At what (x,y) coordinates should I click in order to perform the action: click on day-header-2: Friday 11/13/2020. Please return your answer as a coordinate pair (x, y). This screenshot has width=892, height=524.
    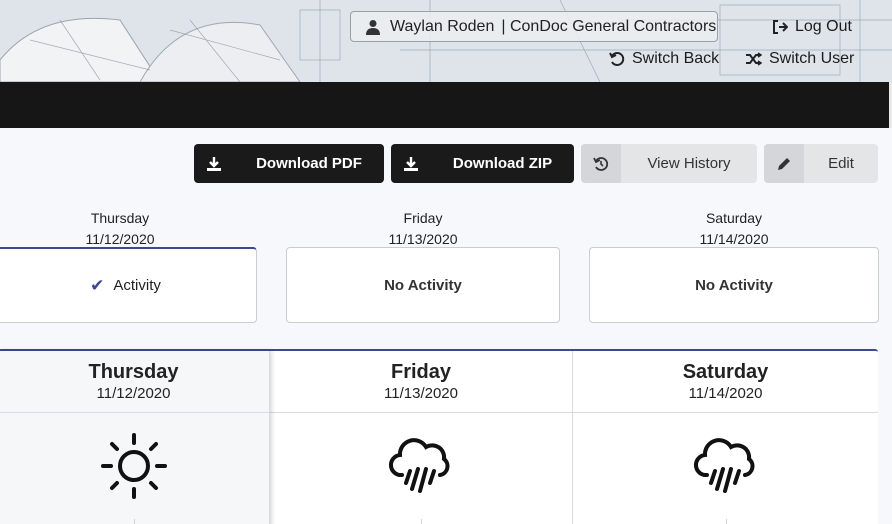
    Looking at the image, I should click on (423, 229).